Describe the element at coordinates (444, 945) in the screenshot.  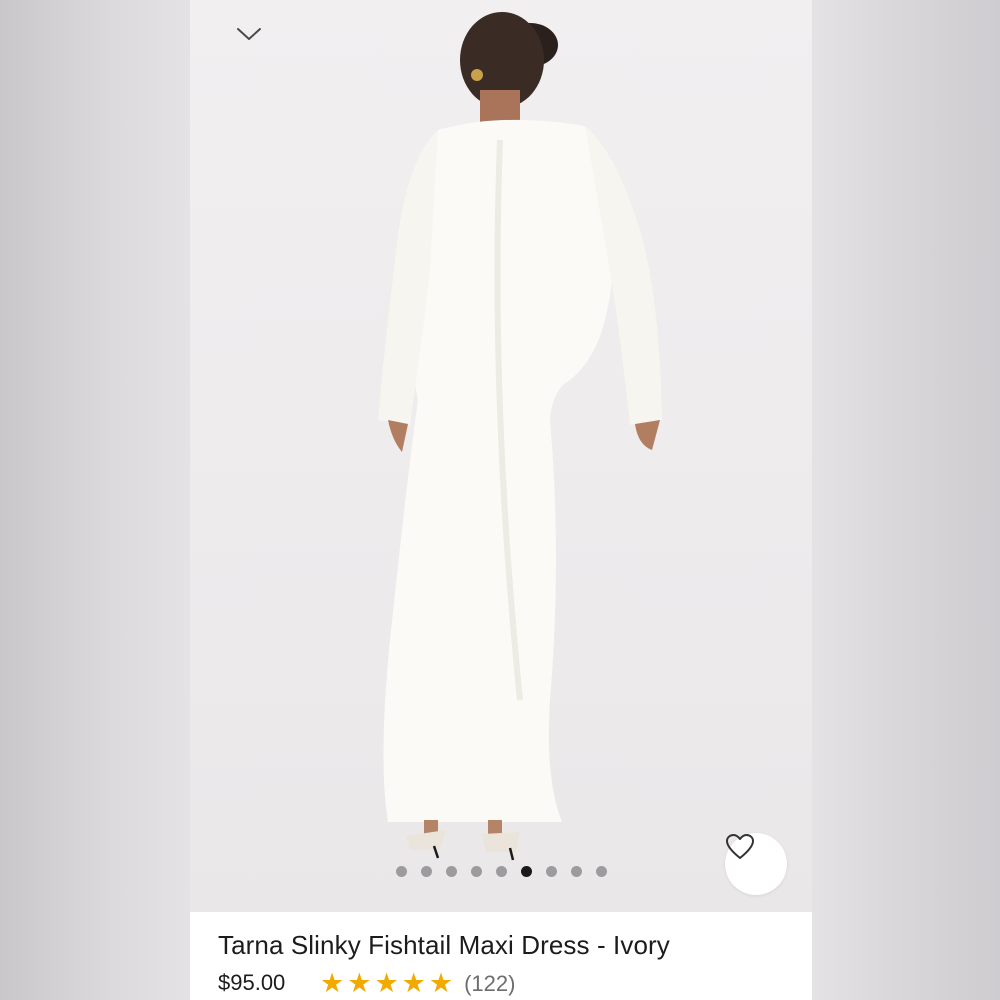
I see `product-title: Tarna Slinky Fishtail Maxi Dress - Ivory` at that location.